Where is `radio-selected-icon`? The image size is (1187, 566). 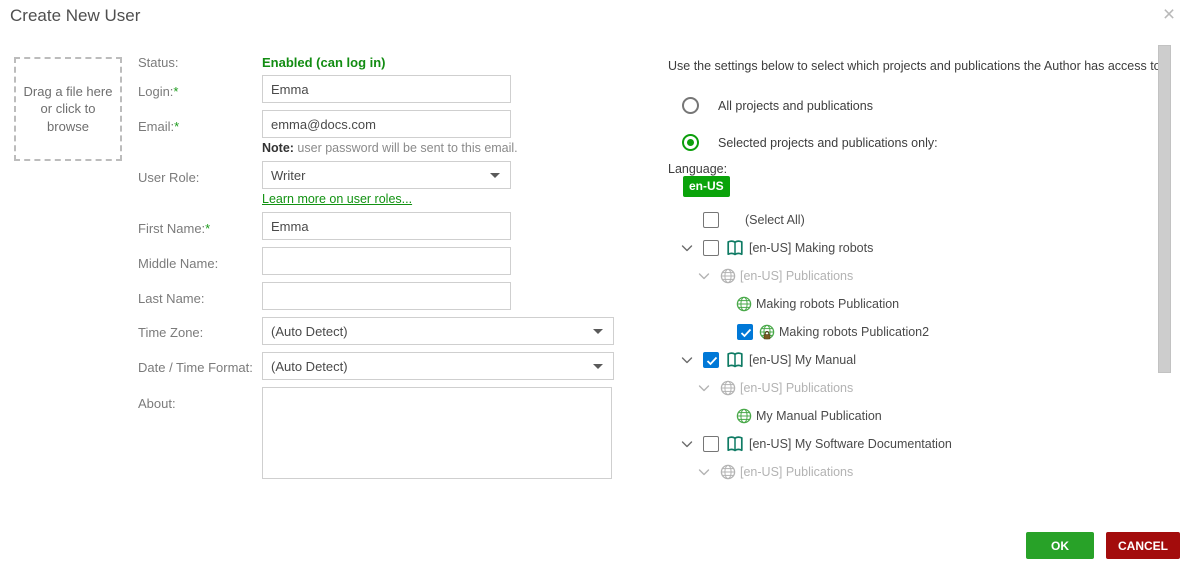
radio-selected-icon is located at coordinates (690, 142).